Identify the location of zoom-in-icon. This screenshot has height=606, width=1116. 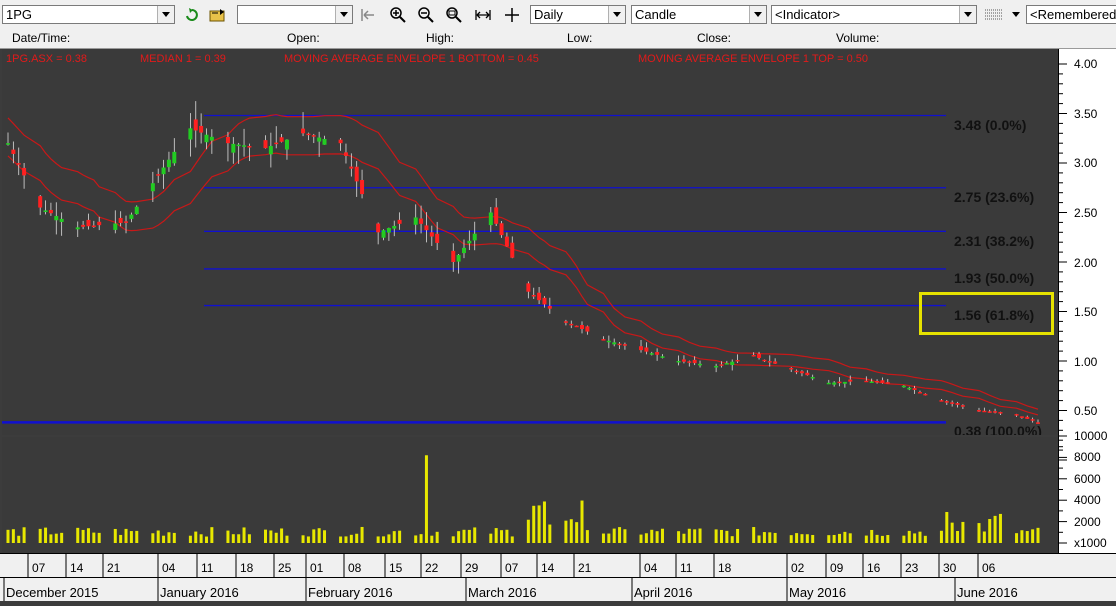
(398, 15).